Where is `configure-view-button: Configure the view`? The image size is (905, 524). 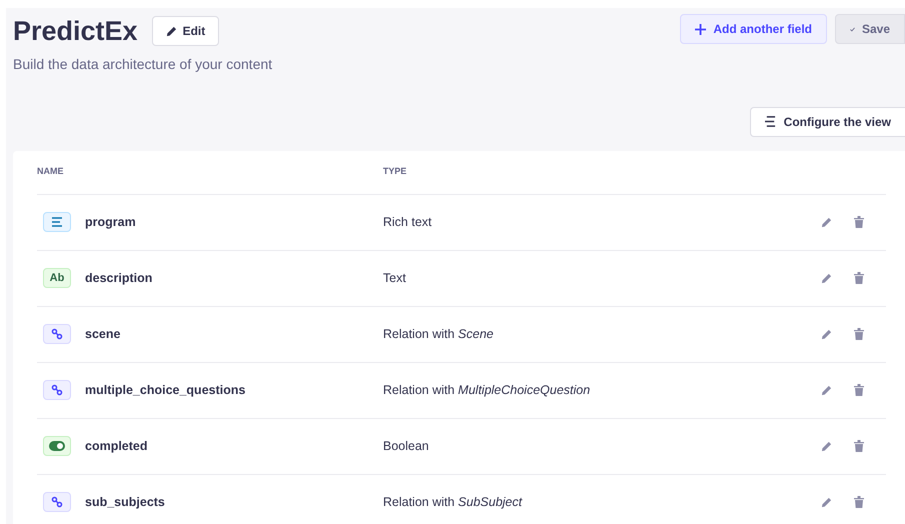 configure-view-button: Configure the view is located at coordinates (827, 121).